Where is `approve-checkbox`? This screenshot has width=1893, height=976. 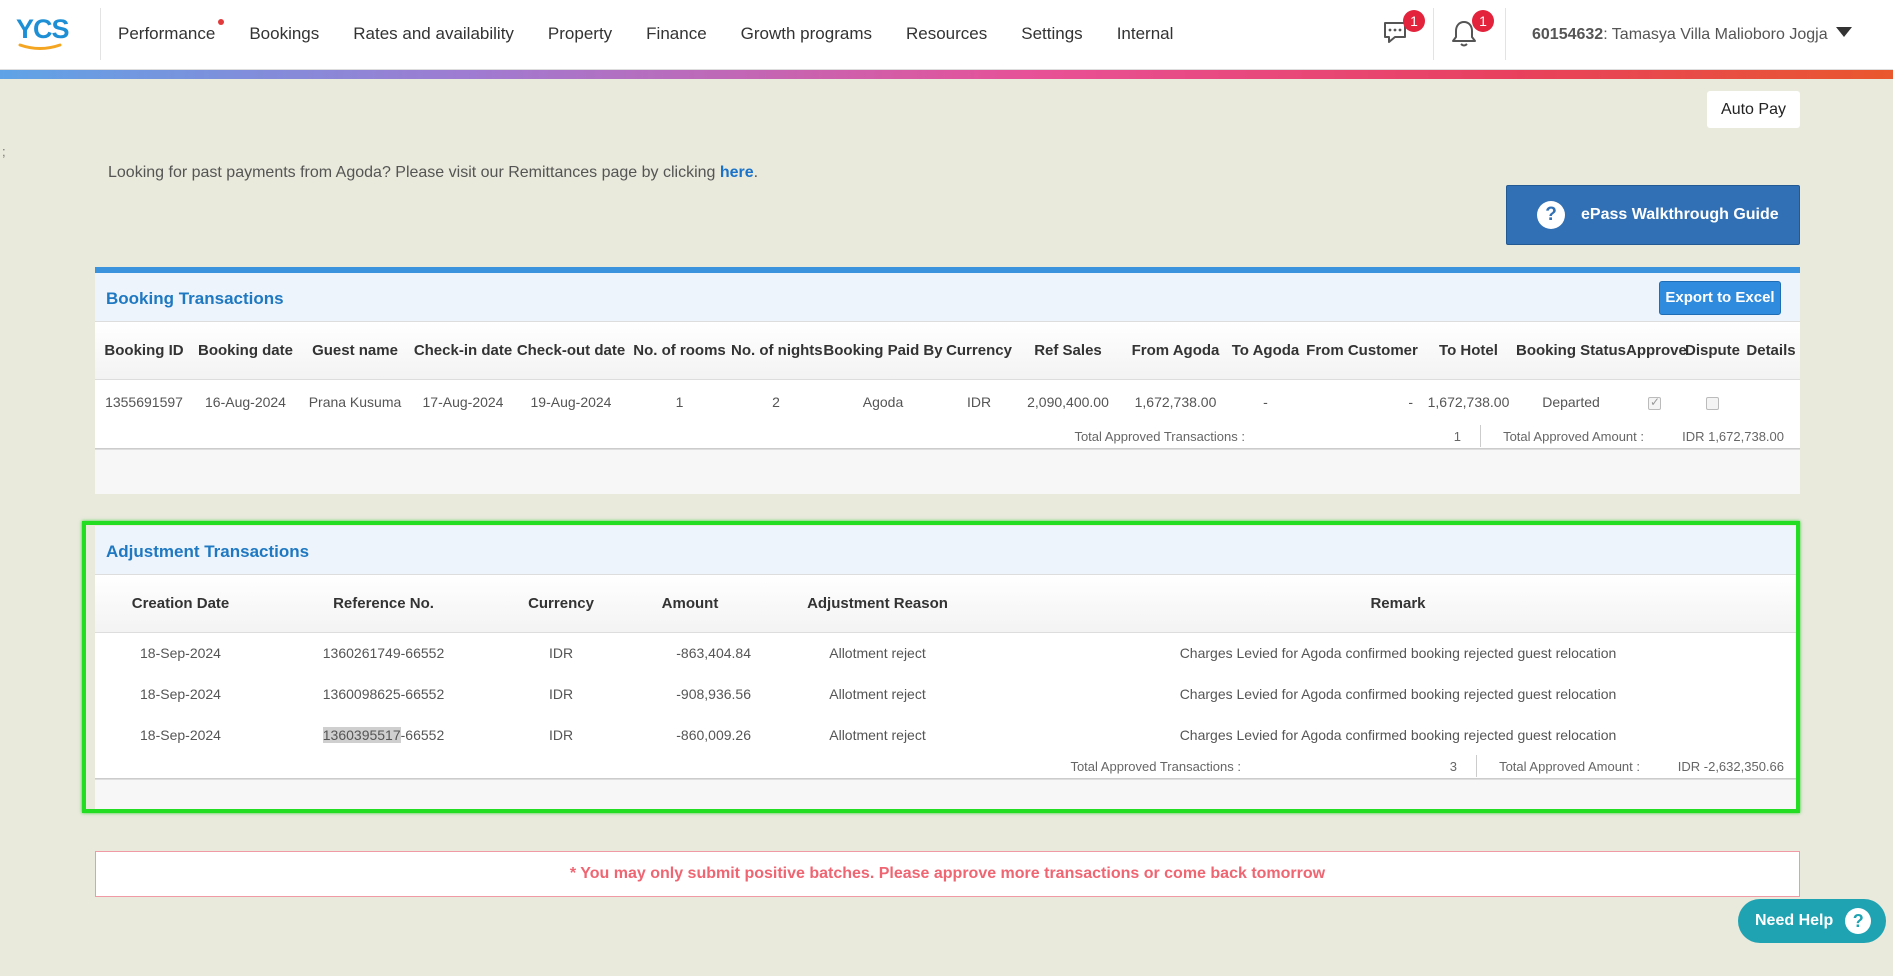
approve-checkbox is located at coordinates (1654, 403).